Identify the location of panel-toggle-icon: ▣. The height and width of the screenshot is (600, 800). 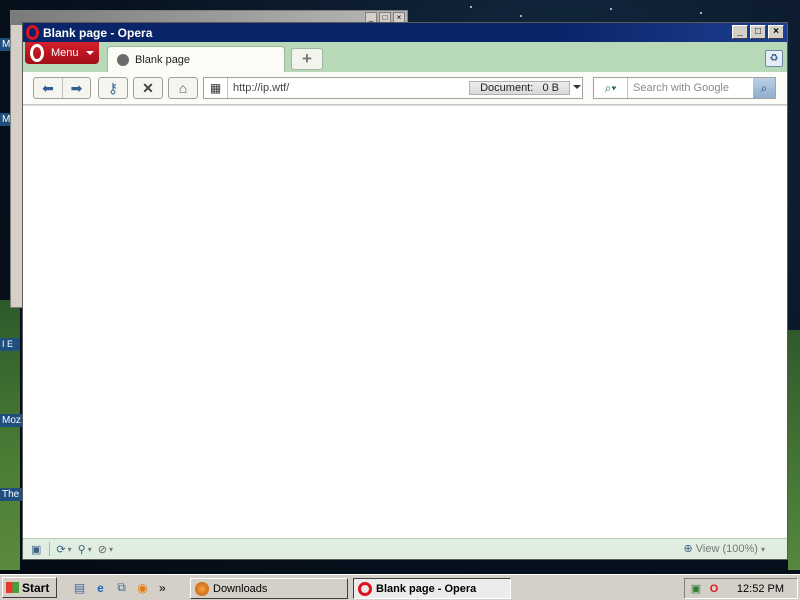
(36, 549).